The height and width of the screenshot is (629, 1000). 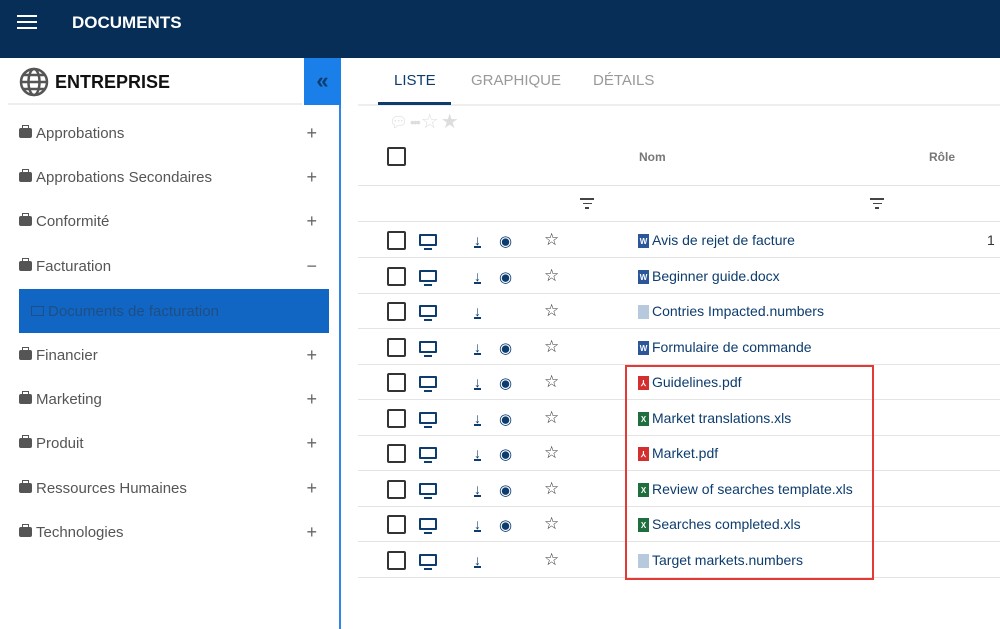 What do you see at coordinates (113, 81) in the screenshot?
I see `sidebar-title-text: ENTREPRISE` at bounding box center [113, 81].